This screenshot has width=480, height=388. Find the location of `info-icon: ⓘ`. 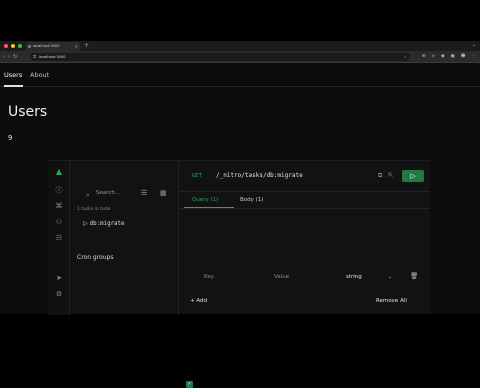

info-icon: ⓘ is located at coordinates (59, 190).